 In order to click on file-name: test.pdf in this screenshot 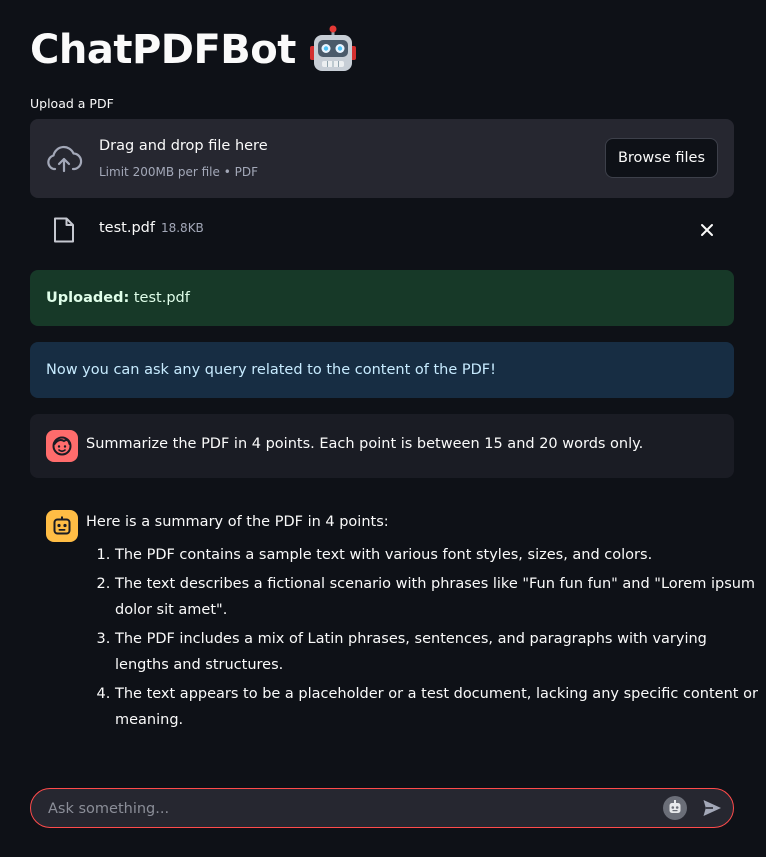, I will do `click(127, 228)`.